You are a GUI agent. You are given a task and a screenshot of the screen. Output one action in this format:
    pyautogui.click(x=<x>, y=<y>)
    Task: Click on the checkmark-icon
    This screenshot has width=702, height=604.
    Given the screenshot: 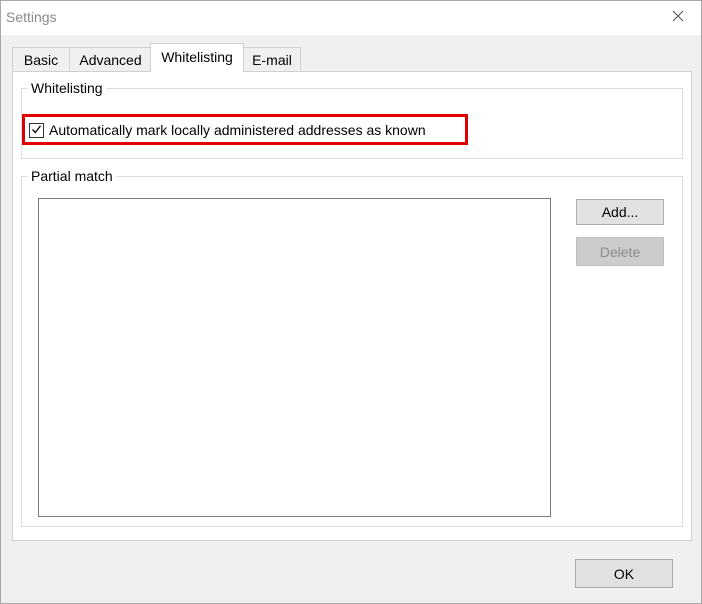 What is the action you would take?
    pyautogui.click(x=36, y=130)
    